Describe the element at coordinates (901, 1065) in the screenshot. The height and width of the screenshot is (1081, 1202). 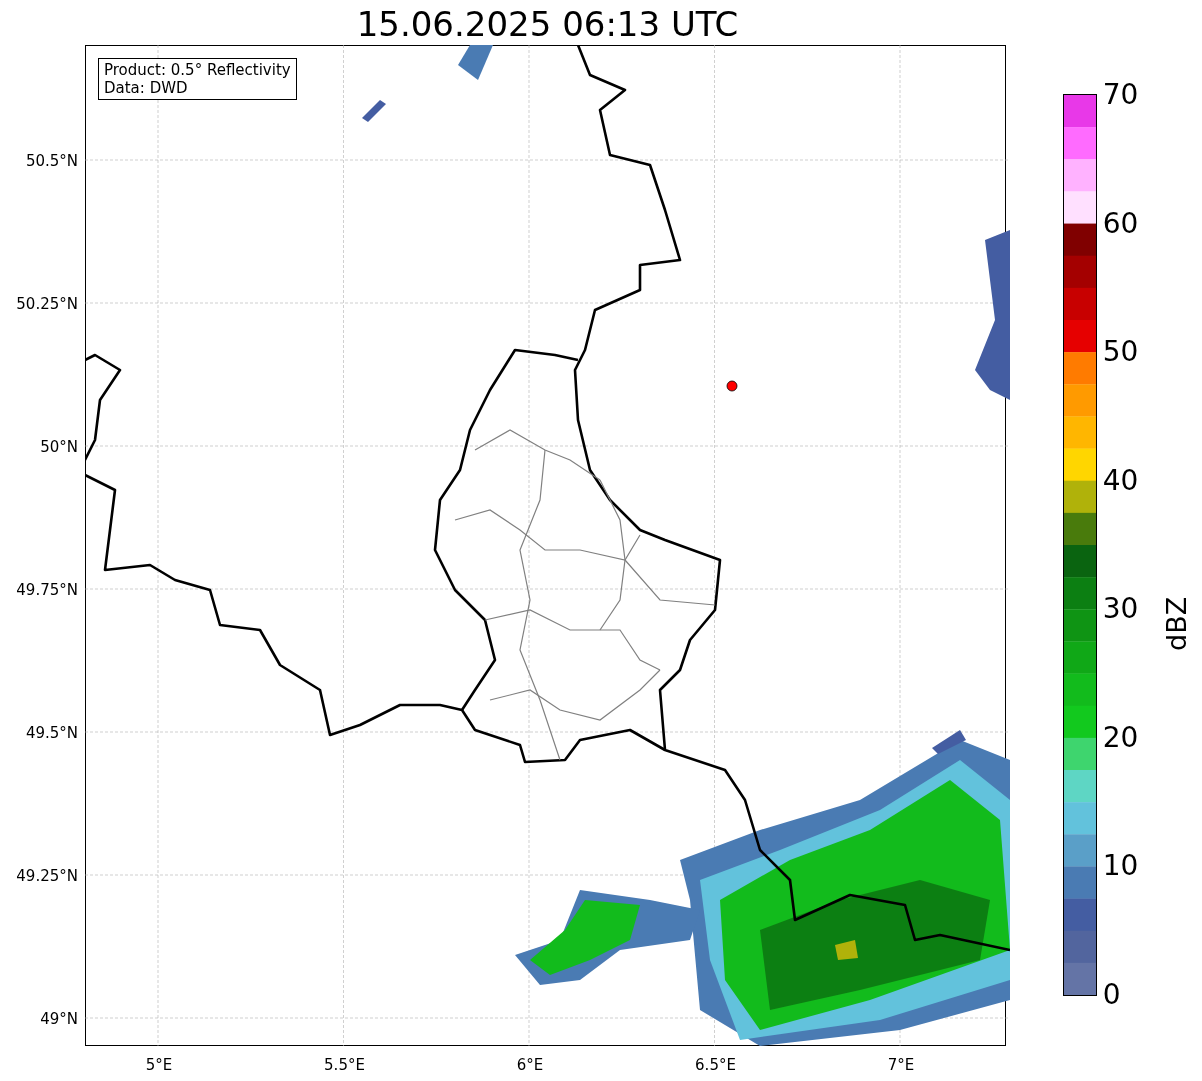
I see `x-tick-label: 7°E` at that location.